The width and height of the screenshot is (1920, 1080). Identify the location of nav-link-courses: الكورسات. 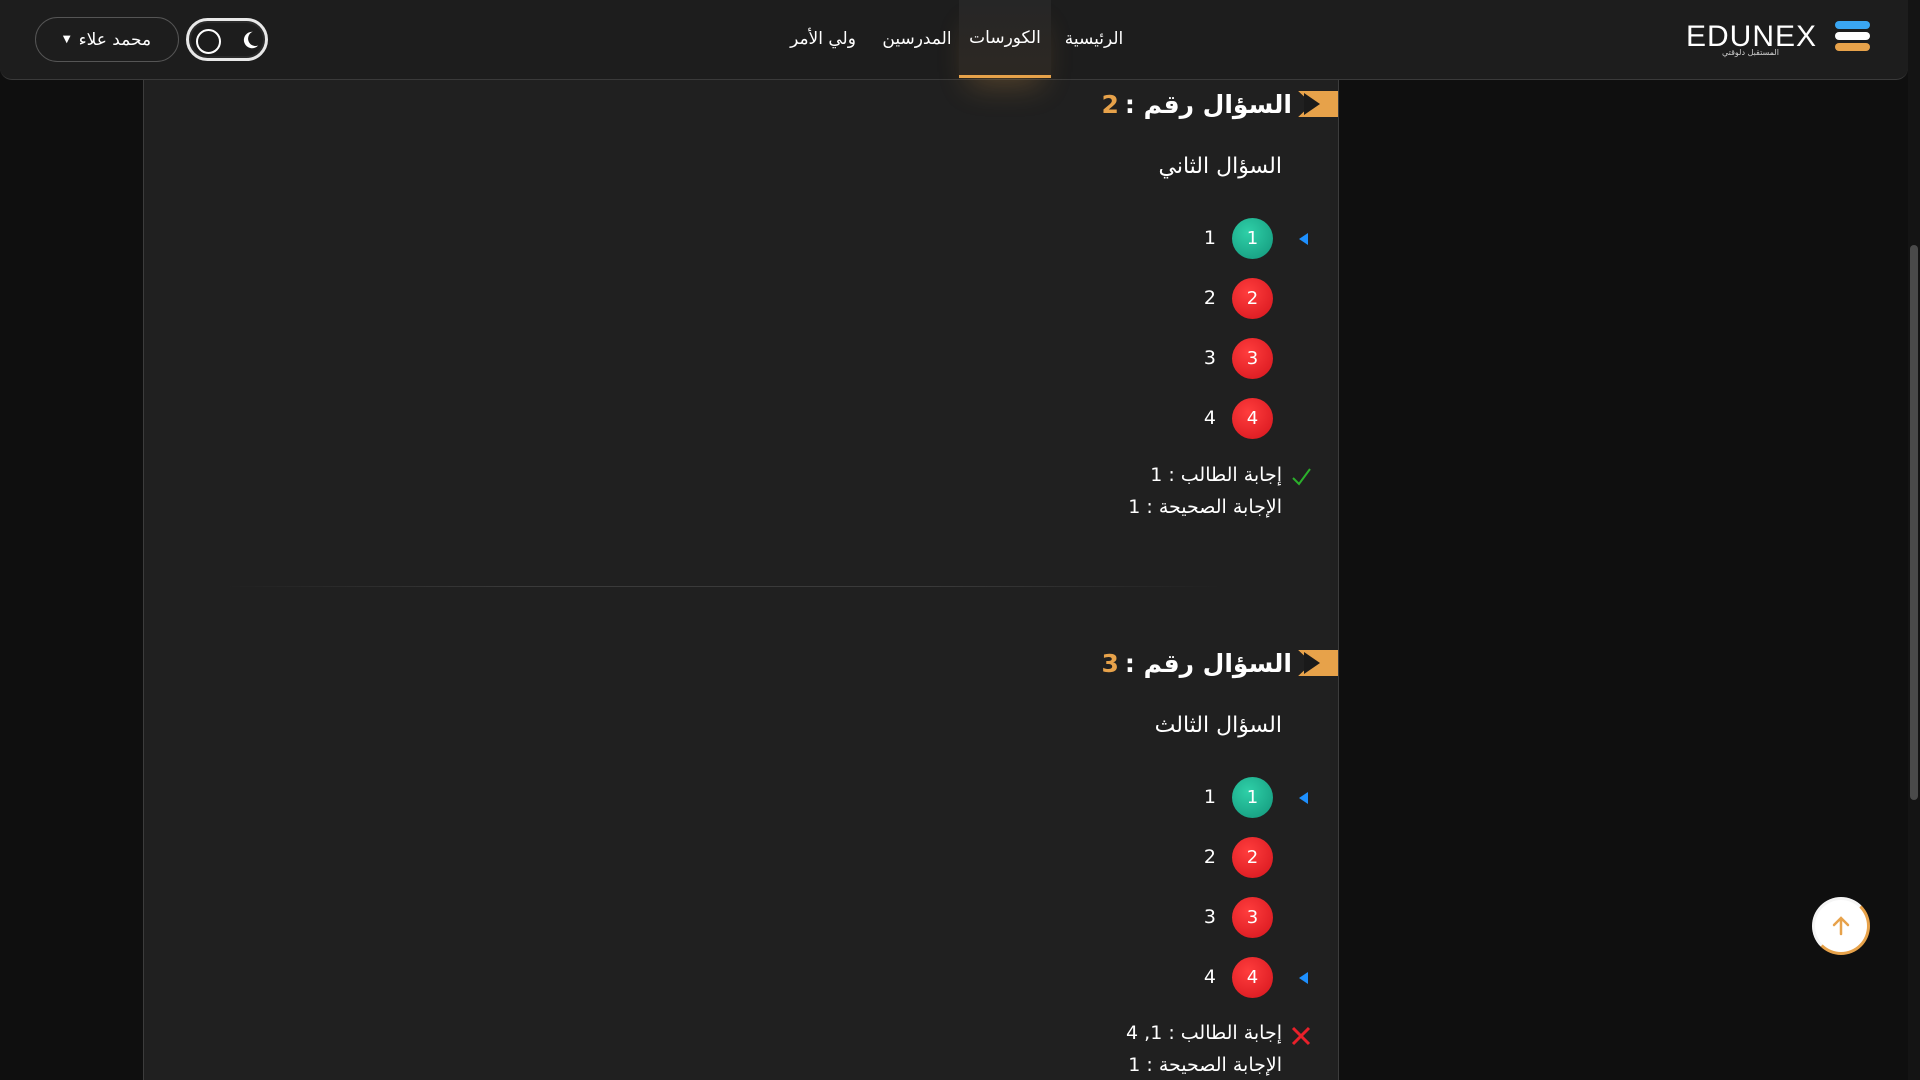
(1005, 39).